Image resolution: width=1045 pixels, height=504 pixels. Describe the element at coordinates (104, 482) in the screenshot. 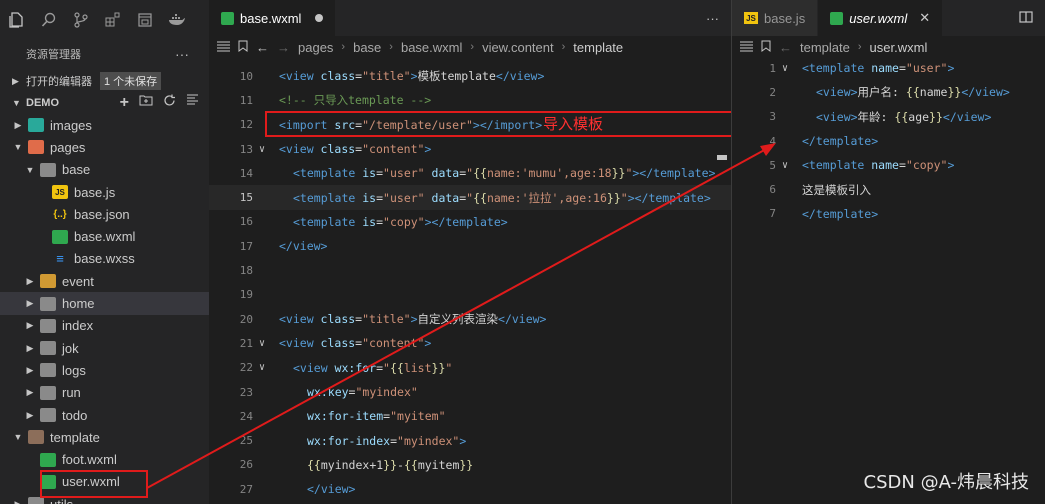

I see `tree-item-user-wxml: user.wxml` at that location.